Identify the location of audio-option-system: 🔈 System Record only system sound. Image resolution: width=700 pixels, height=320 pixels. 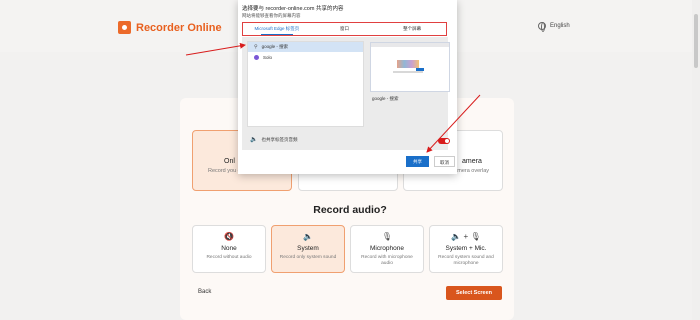
(308, 249).